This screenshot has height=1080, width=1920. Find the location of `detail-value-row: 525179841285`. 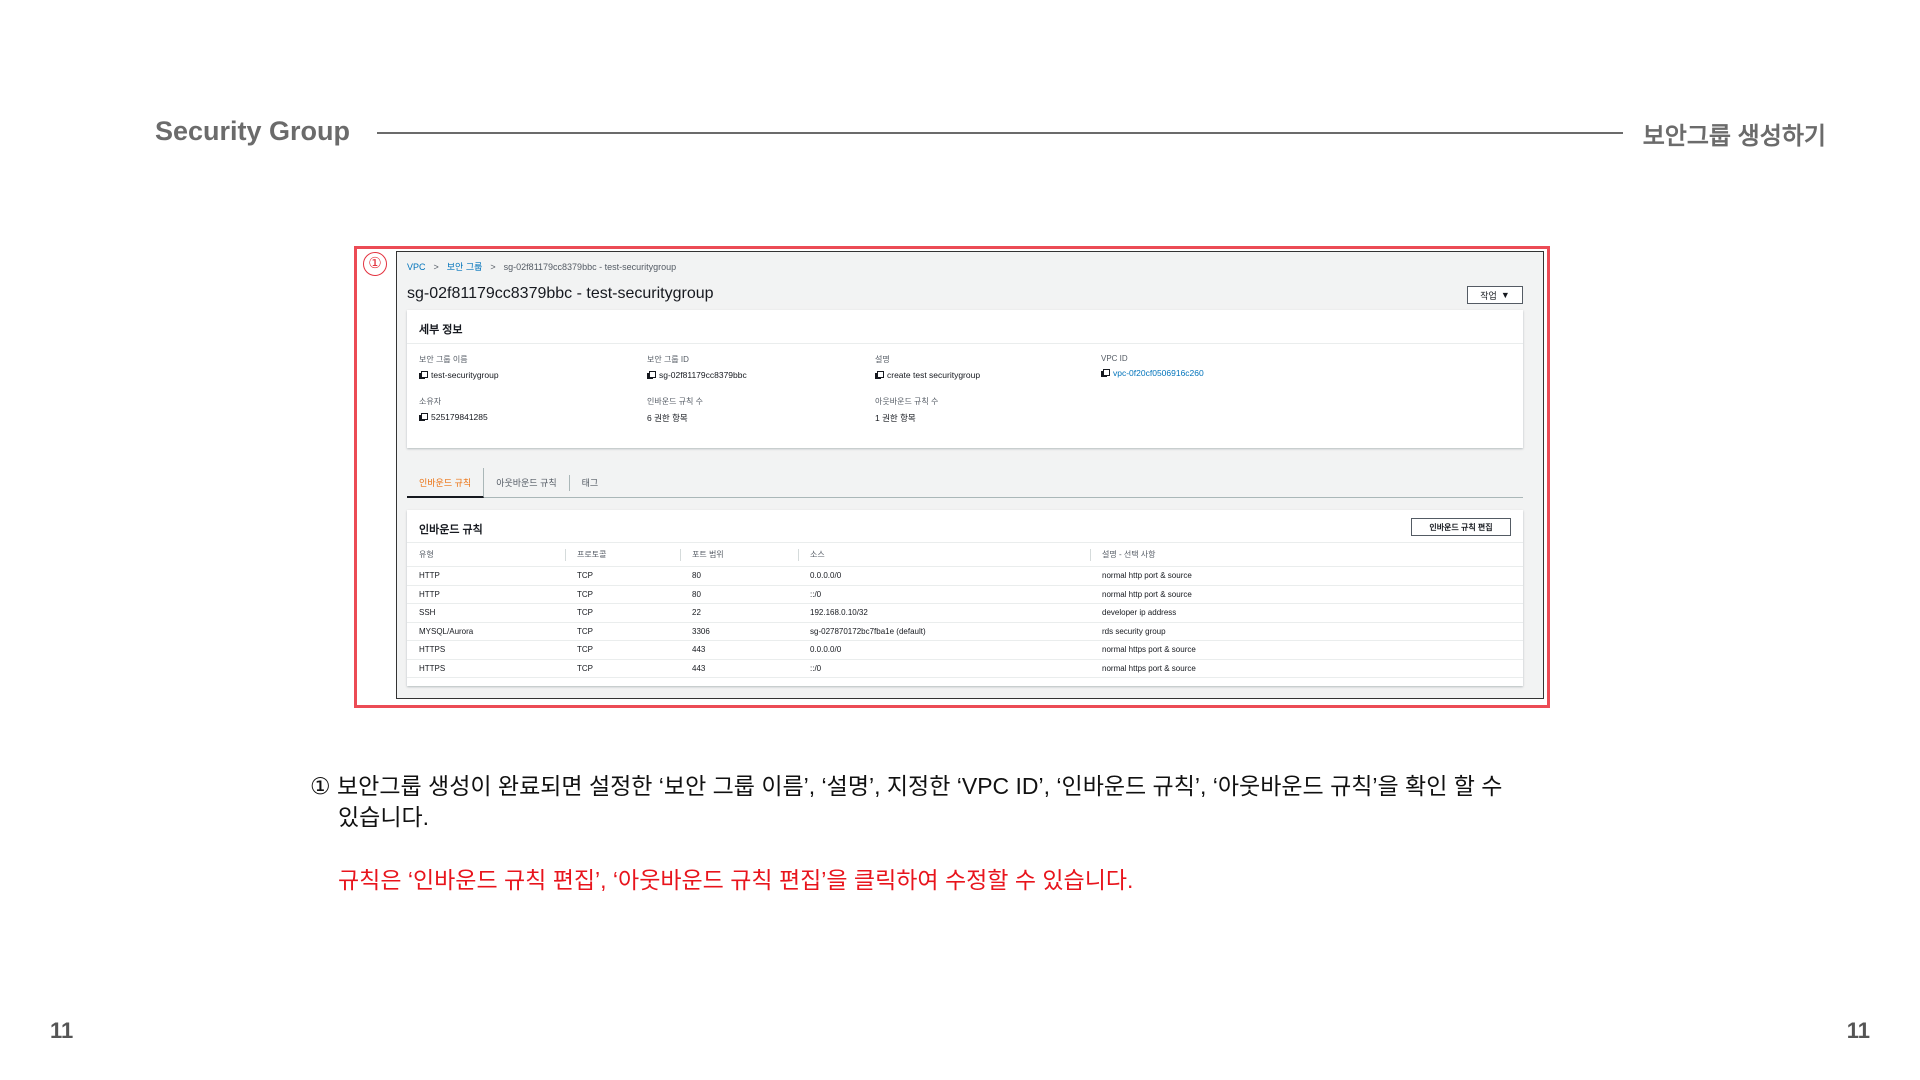

detail-value-row: 525179841285 is located at coordinates (453, 417).